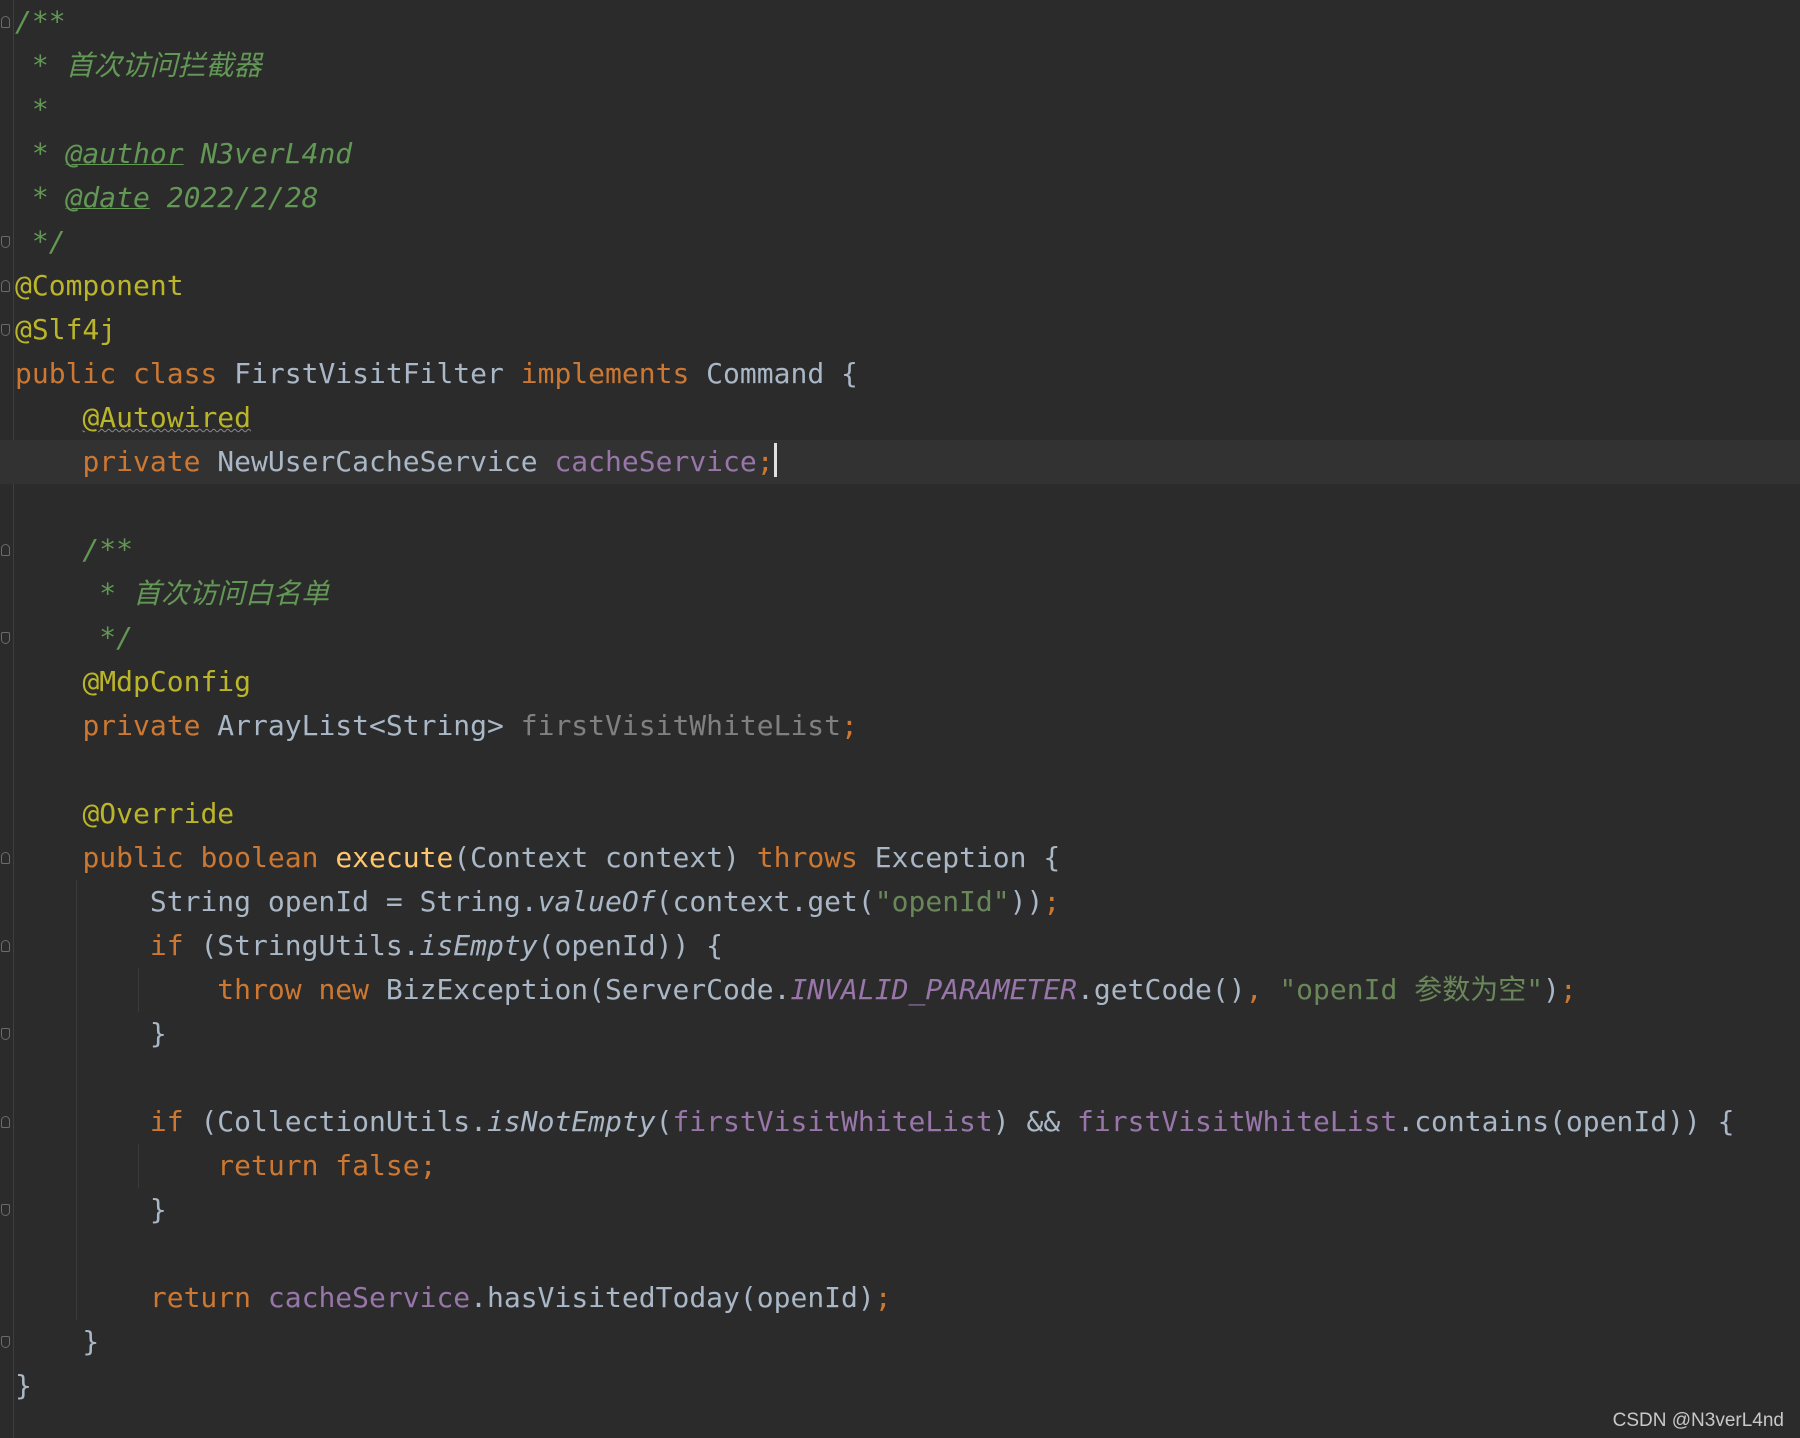 The width and height of the screenshot is (1800, 1438). Describe the element at coordinates (66, 329) in the screenshot. I see `code-token: @Slf4j` at that location.